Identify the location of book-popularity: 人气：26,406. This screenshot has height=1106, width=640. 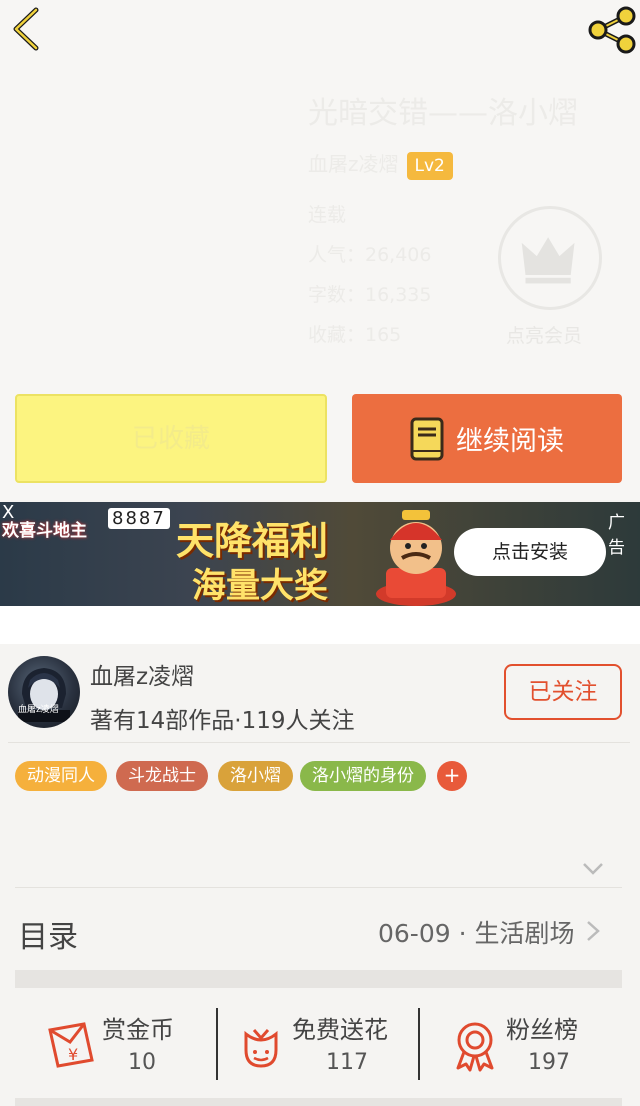
(370, 255).